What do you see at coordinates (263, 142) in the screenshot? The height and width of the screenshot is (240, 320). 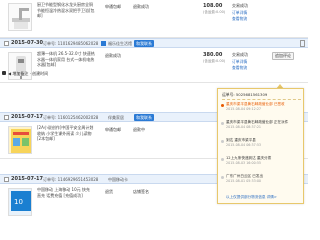 I see `logistics-step: 到达 重庆市梁平县 2015-08-04 06:37:53` at bounding box center [263, 142].